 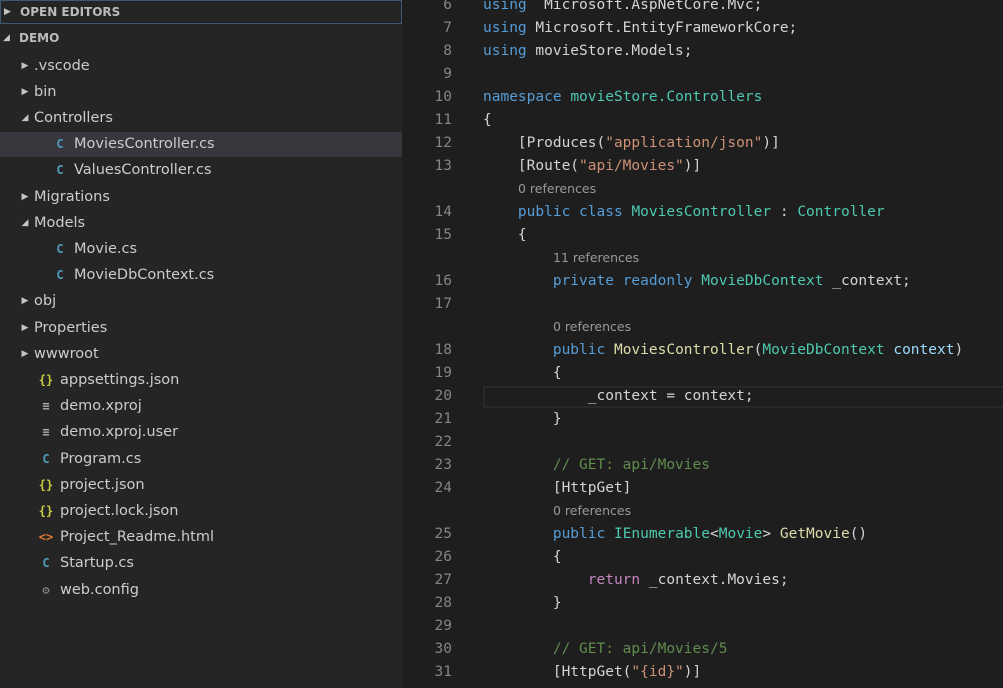 What do you see at coordinates (588, 51) in the screenshot?
I see `code-text: using movieStore.Models;` at bounding box center [588, 51].